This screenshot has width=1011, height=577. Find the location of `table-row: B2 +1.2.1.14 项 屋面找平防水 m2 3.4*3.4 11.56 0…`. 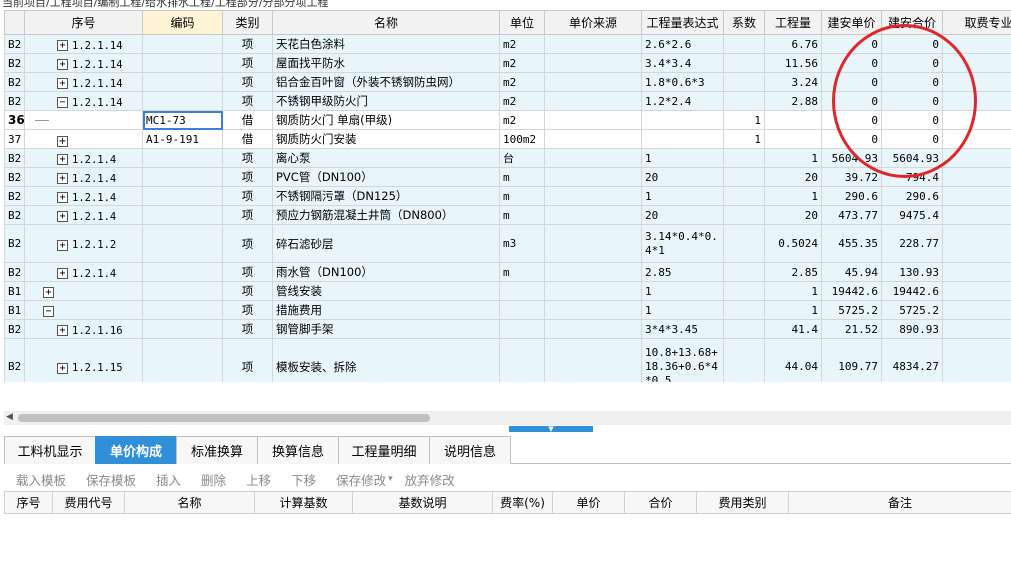

table-row: B2 +1.2.1.14 项 屋面找平防水 m2 3.4*3.4 11.56 0… is located at coordinates (507, 63).